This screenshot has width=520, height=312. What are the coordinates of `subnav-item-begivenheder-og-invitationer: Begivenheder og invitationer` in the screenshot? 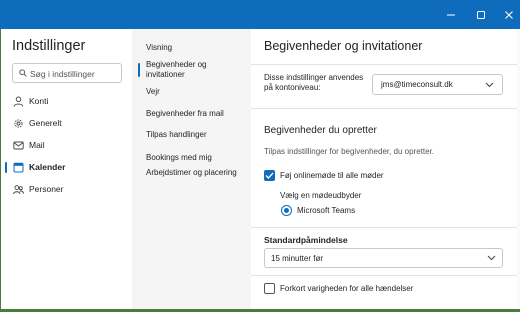 It's located at (196, 70).